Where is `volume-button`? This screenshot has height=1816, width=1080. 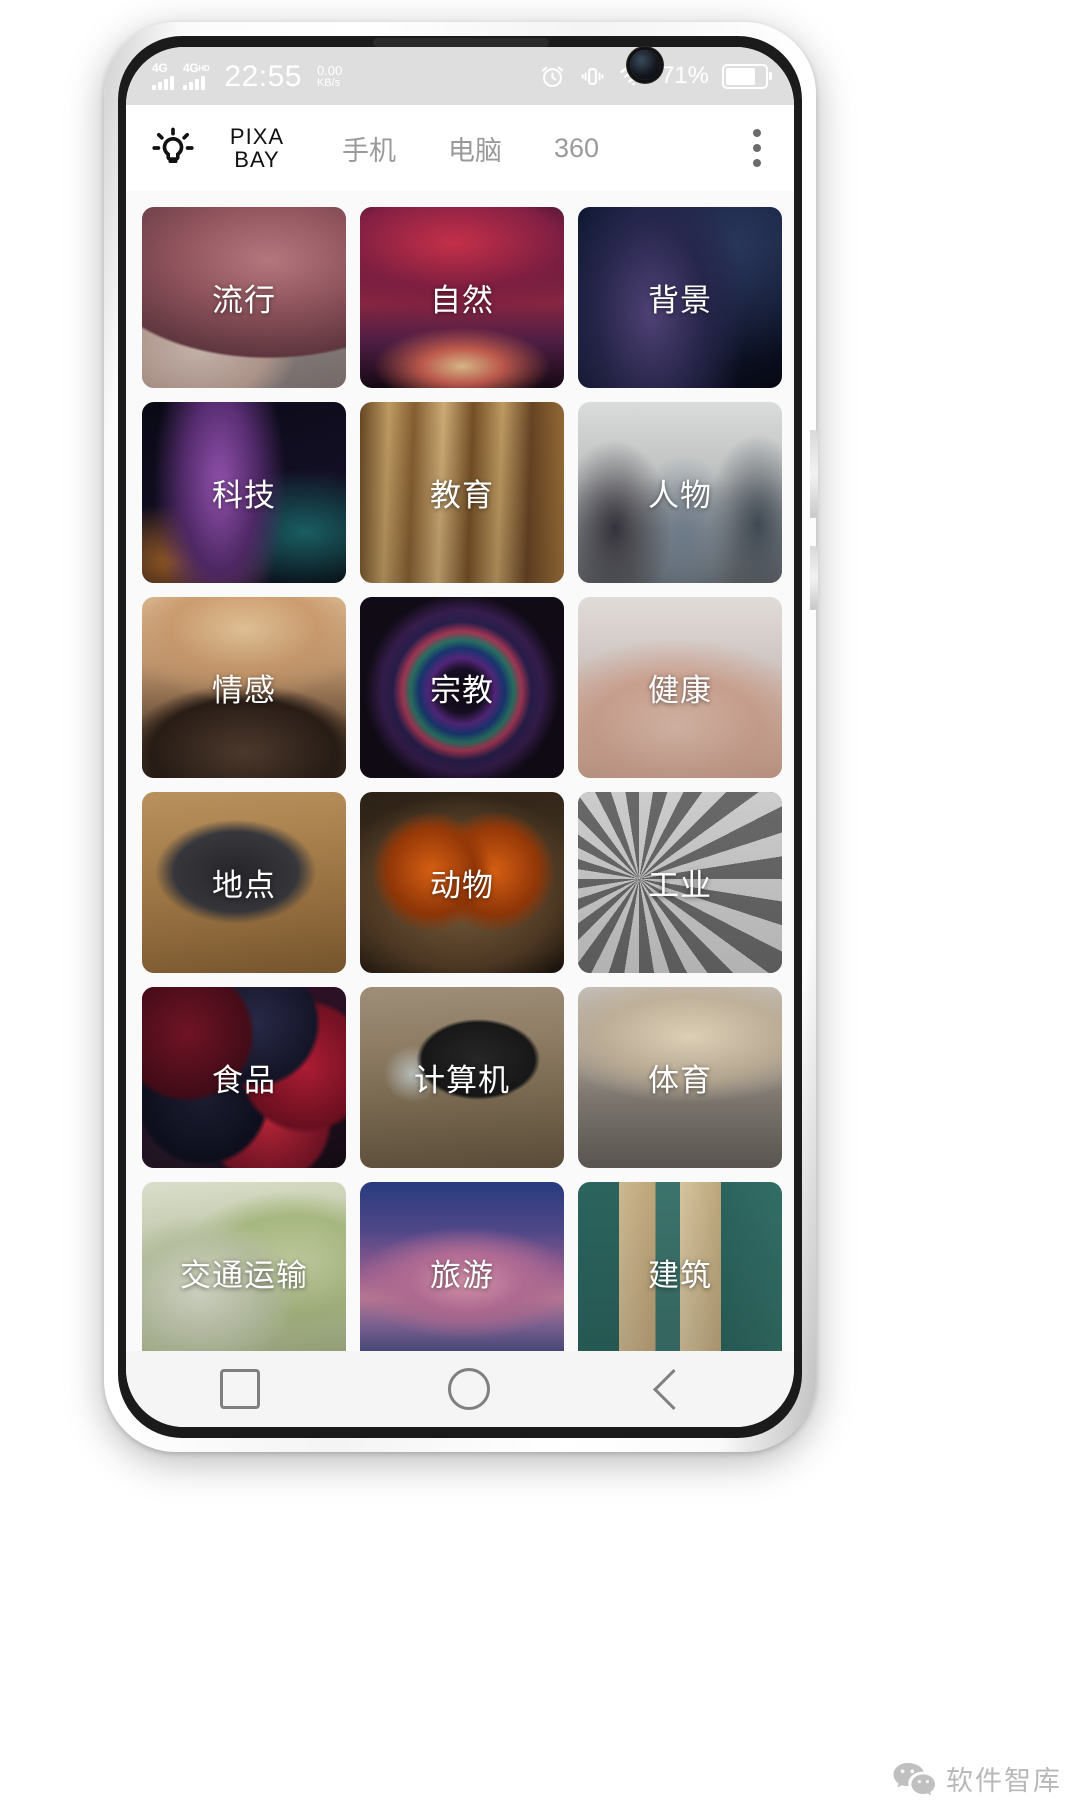 volume-button is located at coordinates (814, 474).